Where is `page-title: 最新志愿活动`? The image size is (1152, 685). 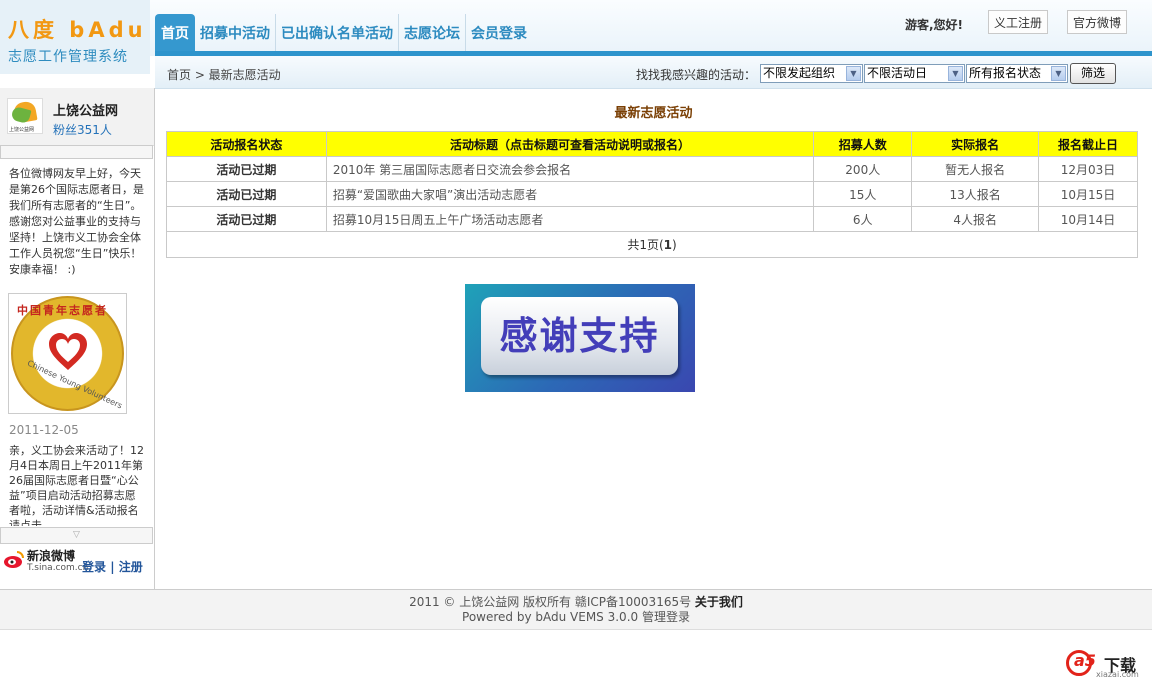 page-title: 最新志愿活动 is located at coordinates (653, 113).